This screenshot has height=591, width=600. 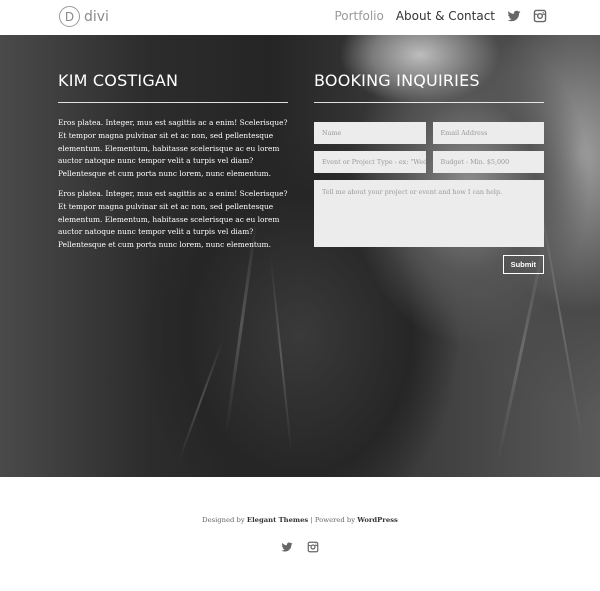 I want to click on credits-designed-by: Designed by, so click(x=223, y=520).